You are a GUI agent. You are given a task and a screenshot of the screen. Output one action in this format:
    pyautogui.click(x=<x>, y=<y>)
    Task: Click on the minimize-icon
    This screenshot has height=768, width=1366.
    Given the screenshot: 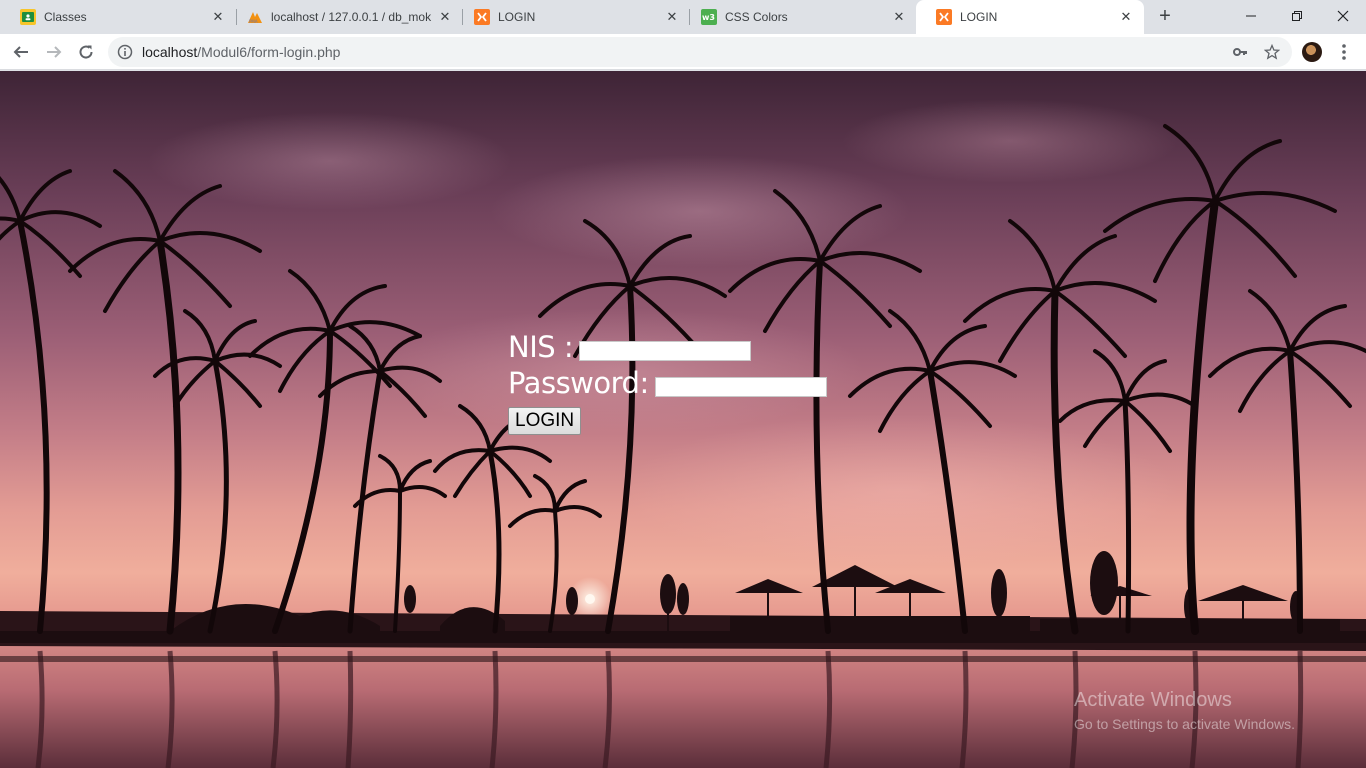 What is the action you would take?
    pyautogui.click(x=1251, y=16)
    